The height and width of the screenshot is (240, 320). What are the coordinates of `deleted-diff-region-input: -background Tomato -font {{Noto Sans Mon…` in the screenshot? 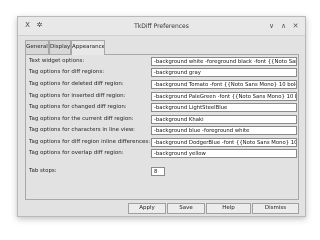 It's located at (224, 84).